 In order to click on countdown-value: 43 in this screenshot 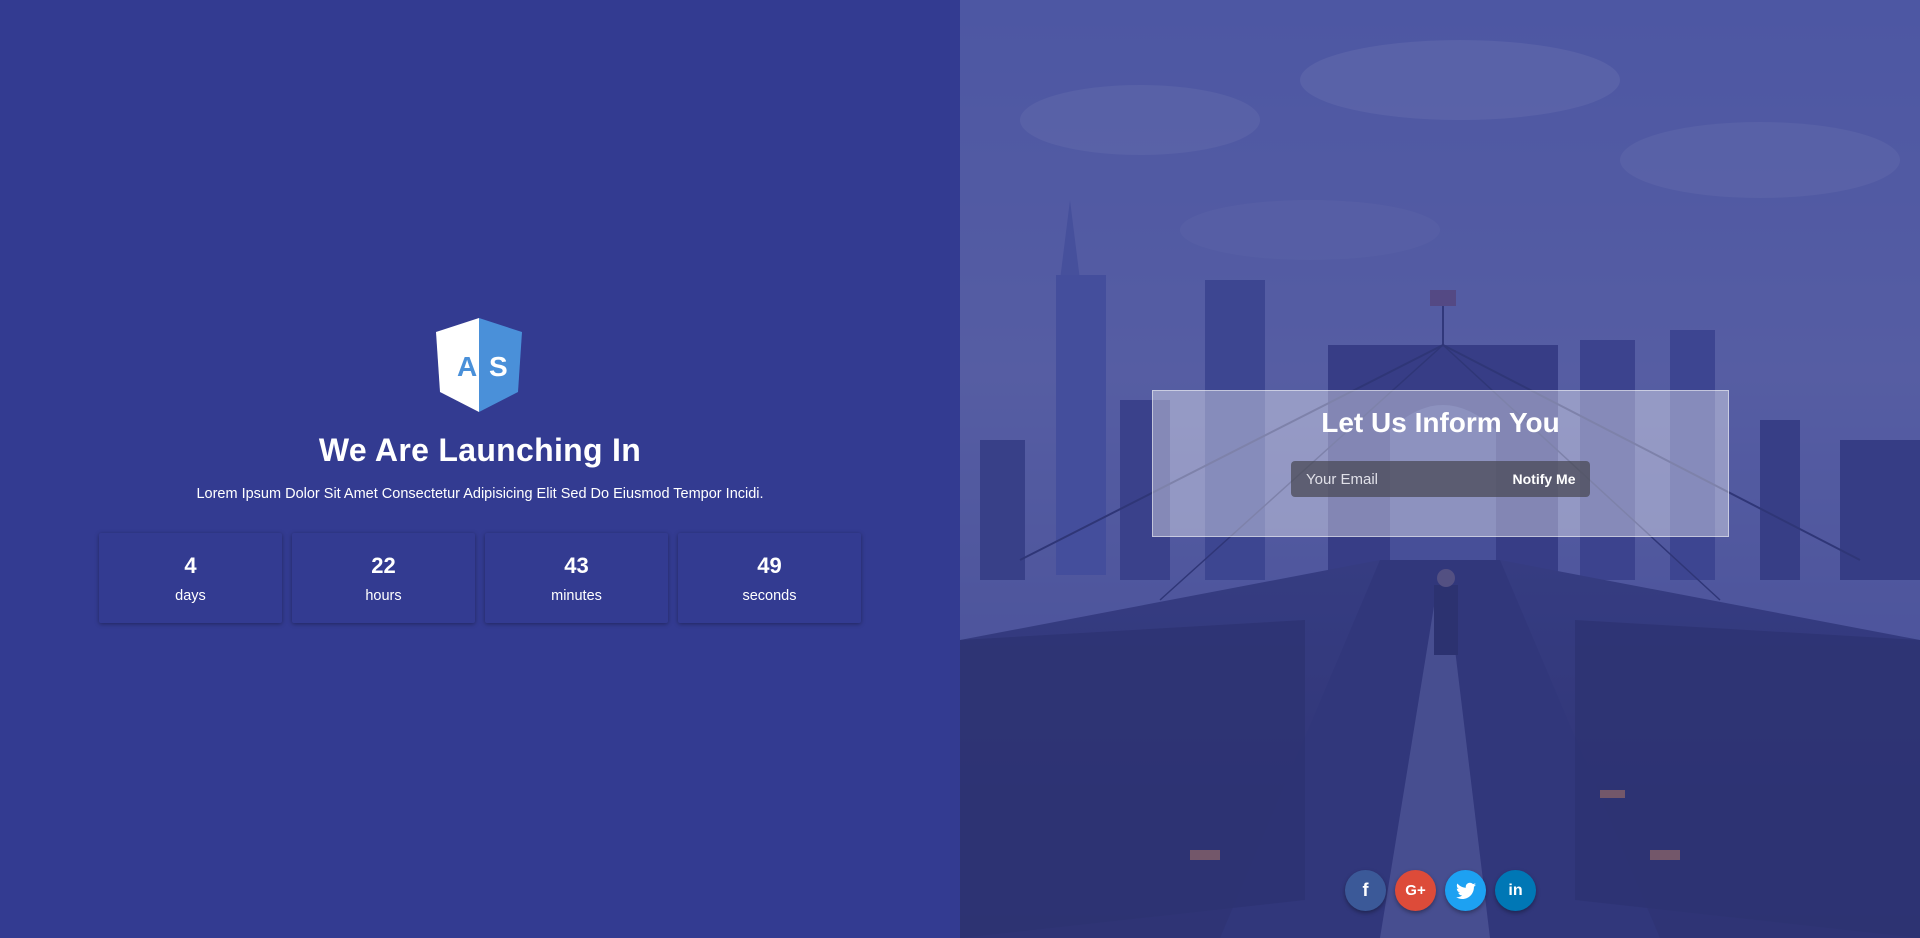, I will do `click(576, 565)`.